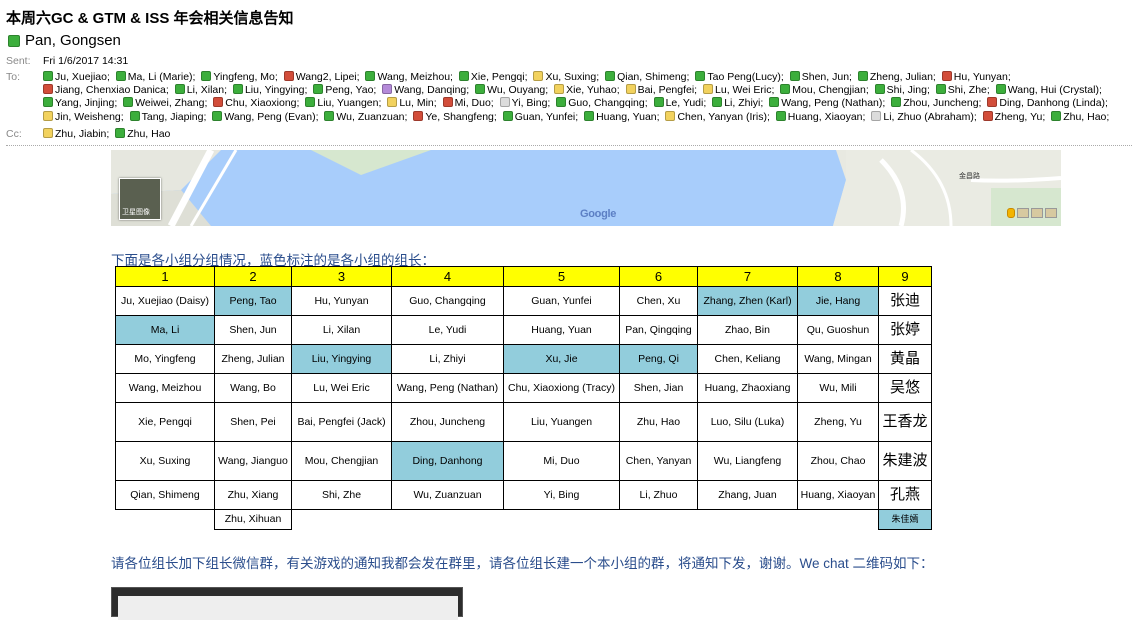 The height and width of the screenshot is (620, 1136). What do you see at coordinates (262, 103) in the screenshot?
I see `recipient-name: Chu, Xiaoxiong;` at bounding box center [262, 103].